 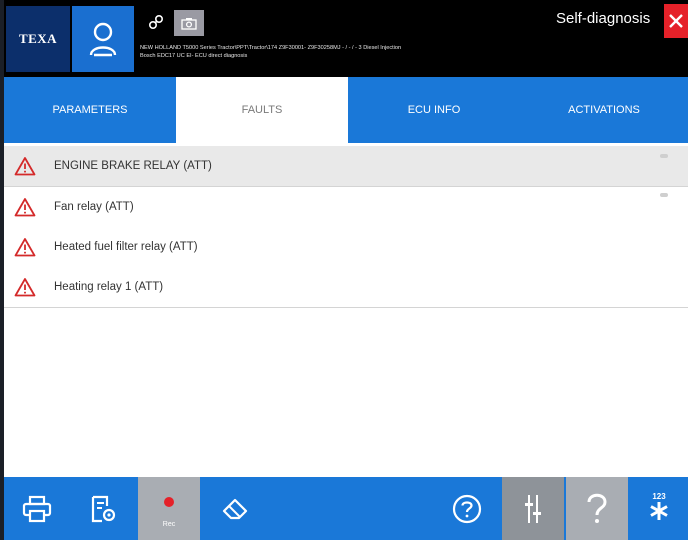 I want to click on camera-icon, so click(x=189, y=23).